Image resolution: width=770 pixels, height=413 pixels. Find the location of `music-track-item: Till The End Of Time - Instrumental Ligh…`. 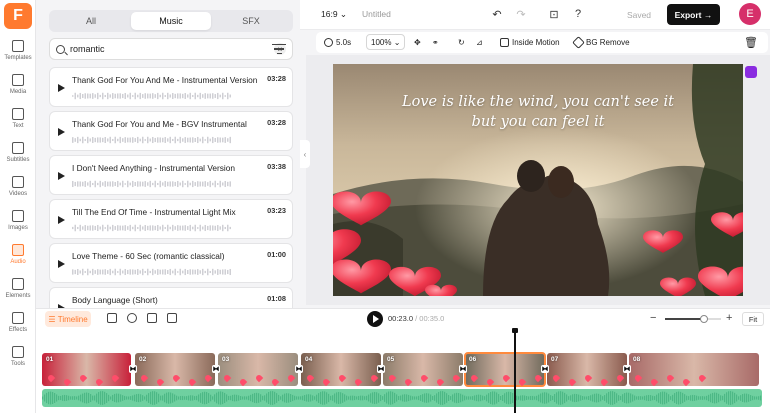

music-track-item: Till The End Of Time - Instrumental Ligh… is located at coordinates (171, 219).